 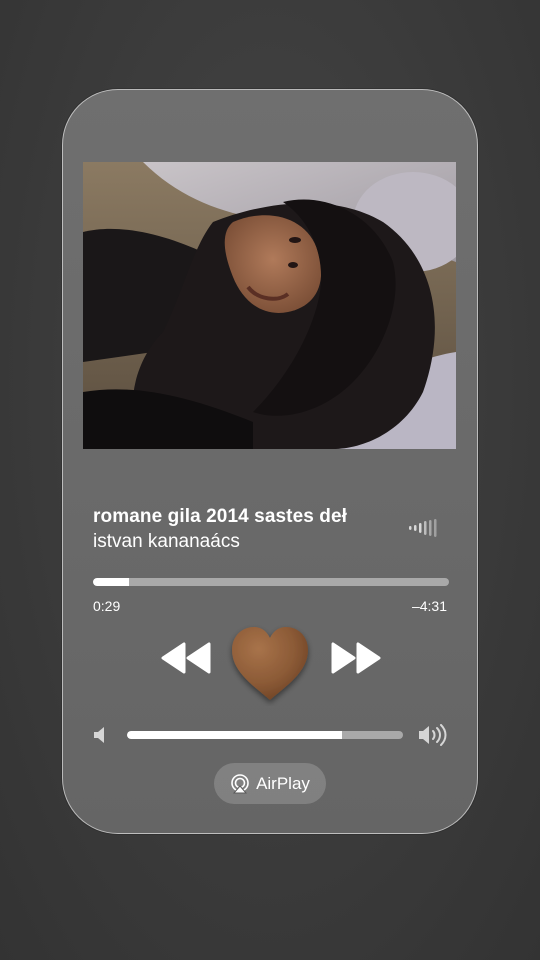 I want to click on track-artist: istvan kananaács, so click(x=166, y=542).